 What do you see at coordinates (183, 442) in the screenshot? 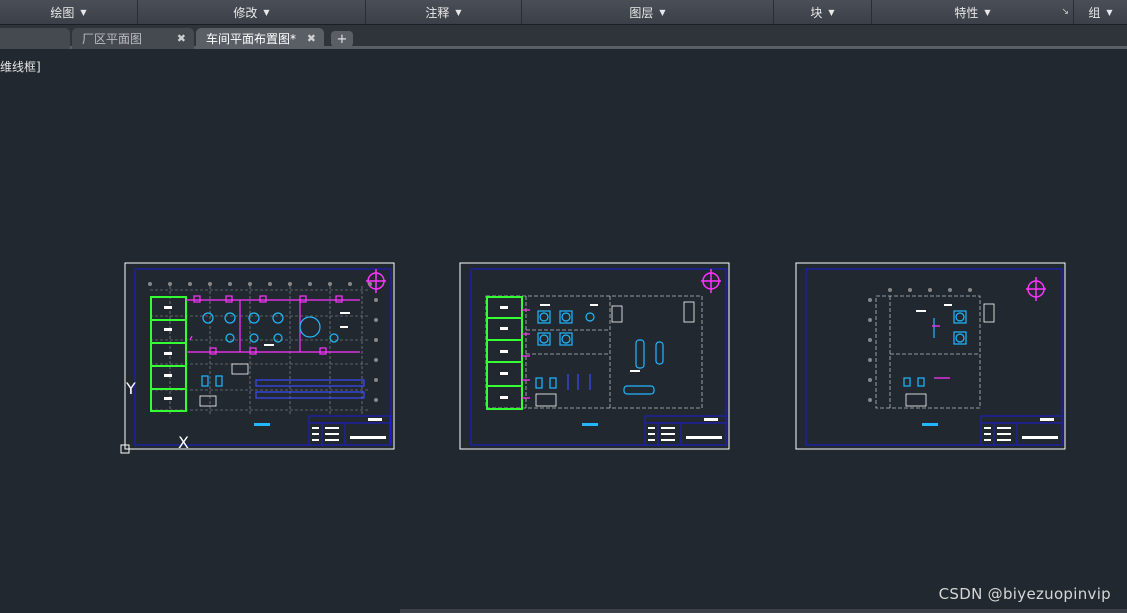
I see `ucs-x-label: X` at bounding box center [183, 442].